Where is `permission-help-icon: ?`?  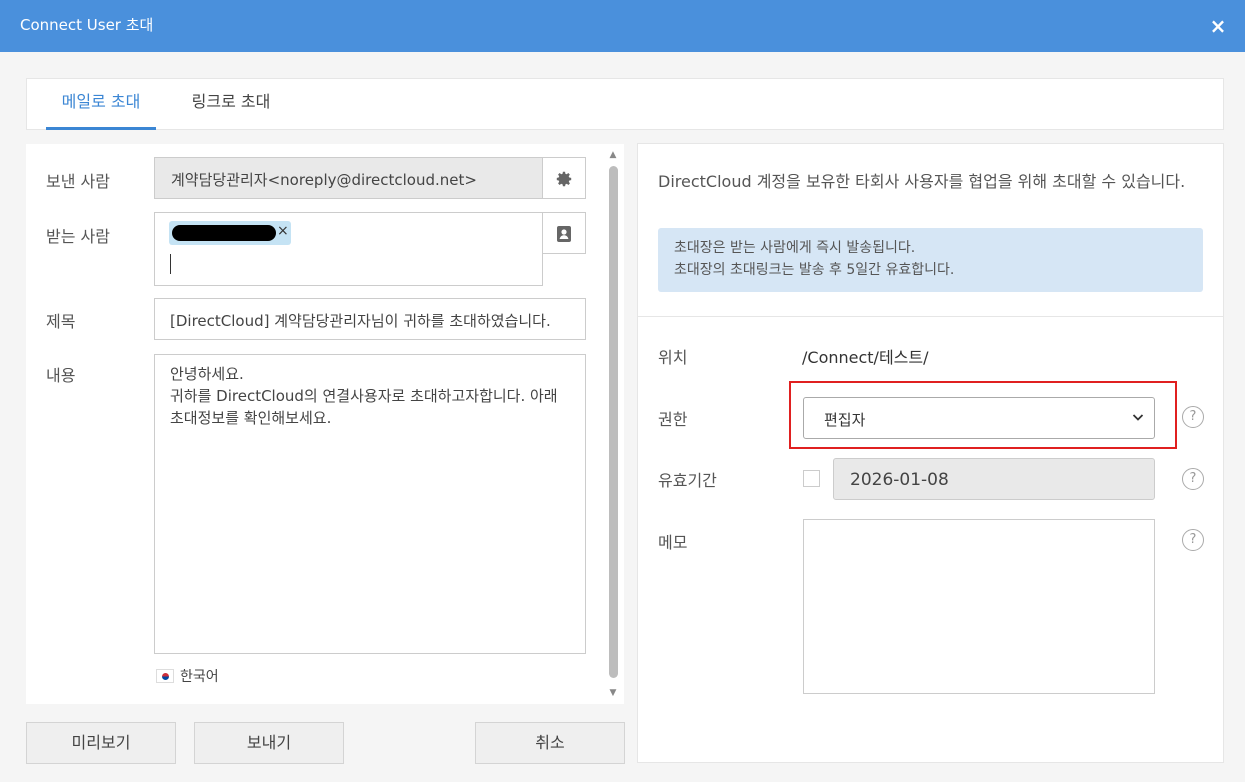
permission-help-icon: ? is located at coordinates (1193, 417).